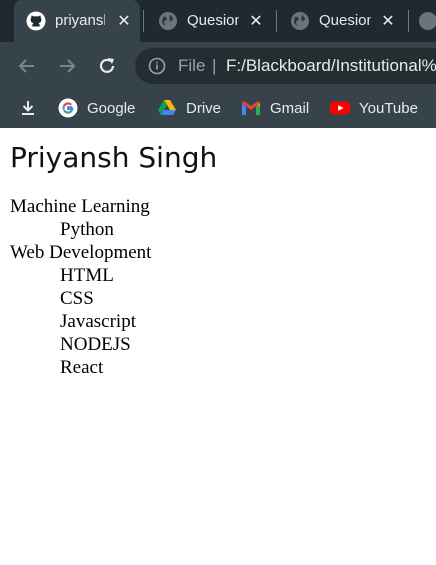 This screenshot has width=436, height=565. Describe the element at coordinates (167, 108) in the screenshot. I see `drive-icon` at that location.